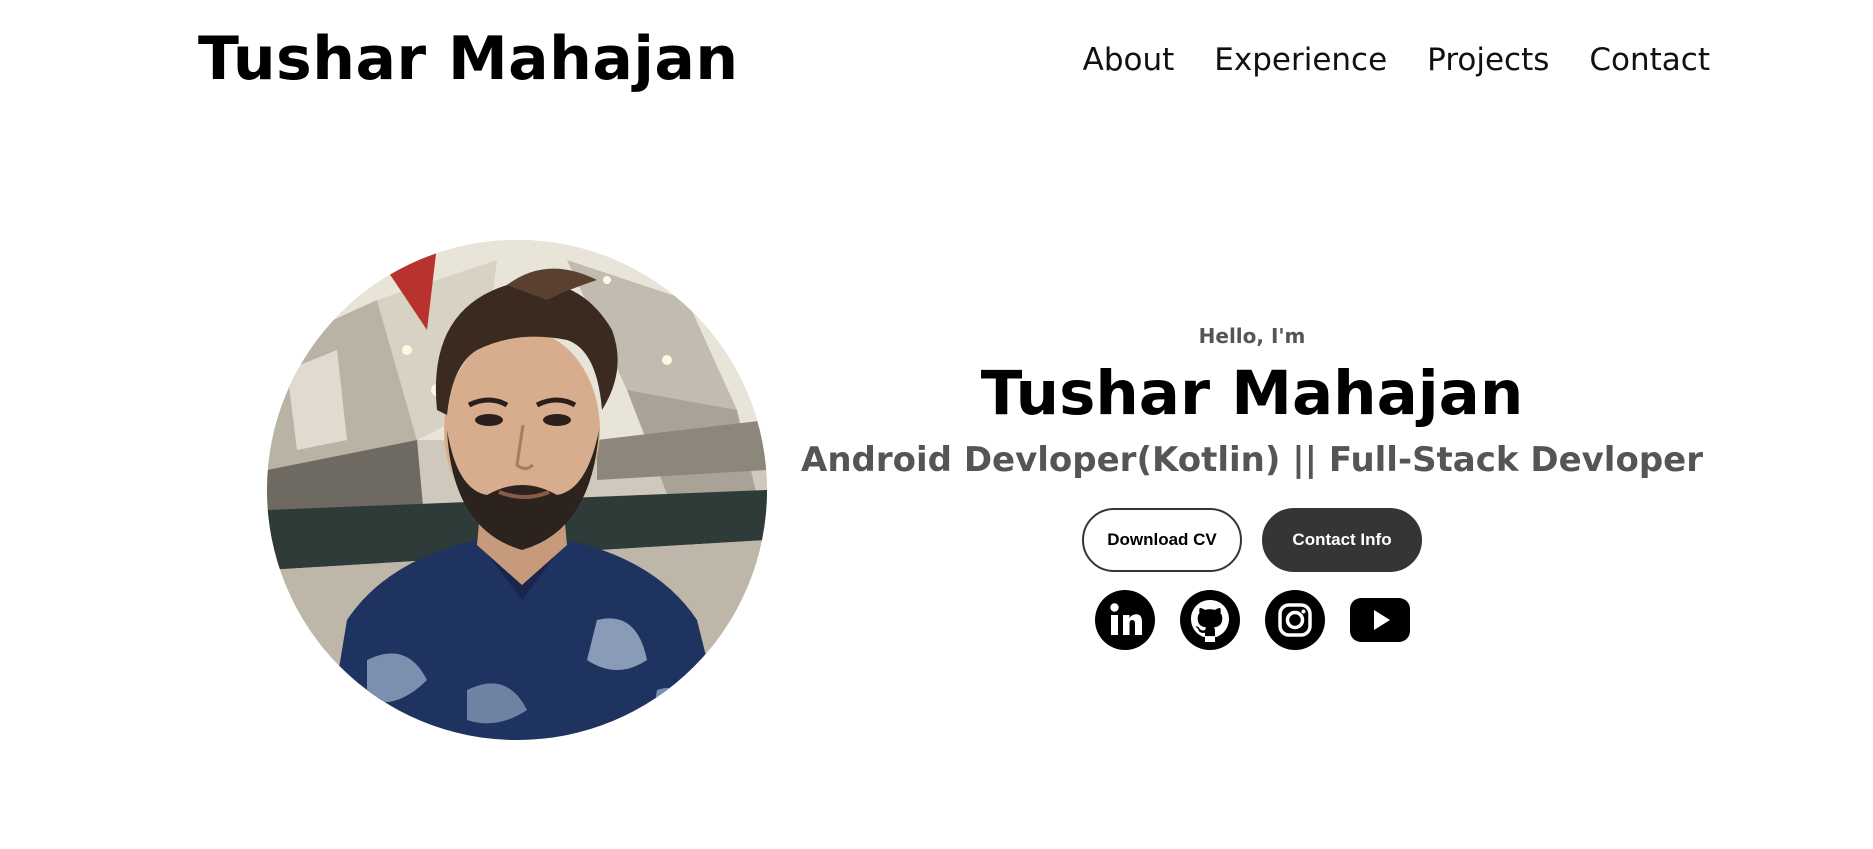 Image resolution: width=1873 pixels, height=849 pixels. Describe the element at coordinates (468, 59) in the screenshot. I see `site-logo: Tushar Mahajan` at that location.